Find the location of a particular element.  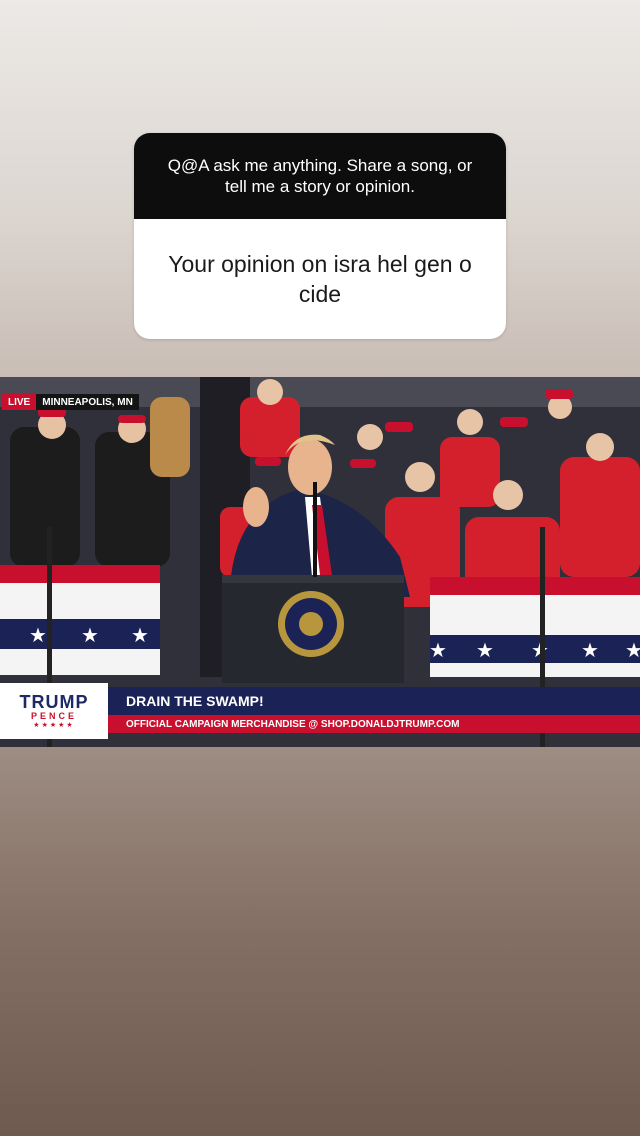

logo-stars: ★★★★★ is located at coordinates (54, 725).